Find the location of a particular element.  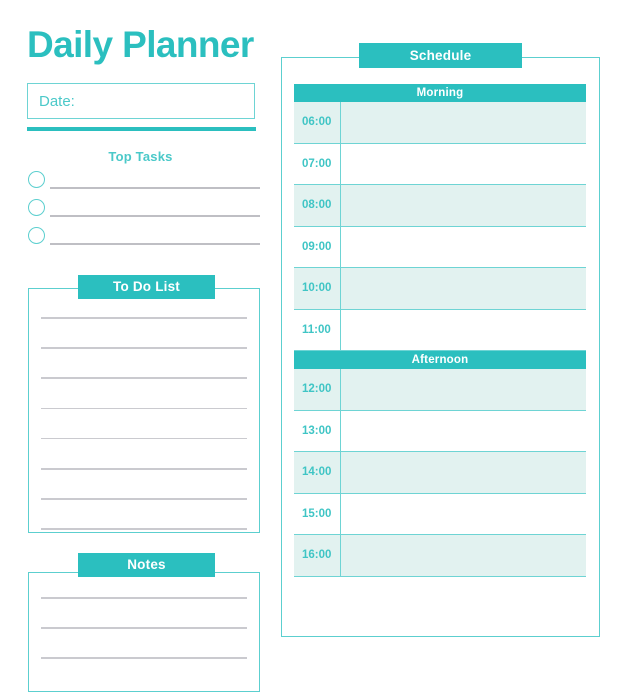

notes-panel is located at coordinates (144, 632).